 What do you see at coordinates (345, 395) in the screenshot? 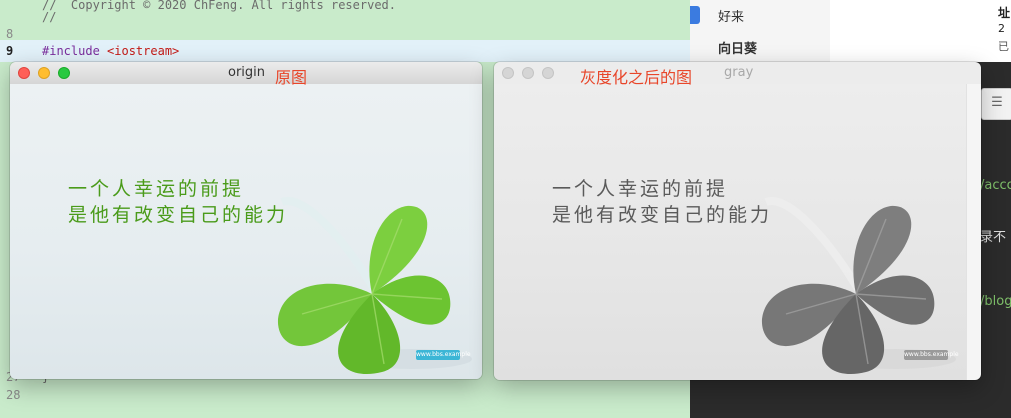
I see `code-line: 28` at bounding box center [345, 395].